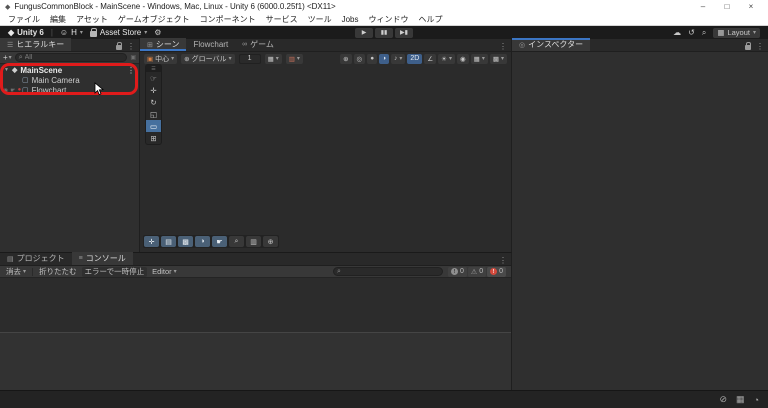 The height and width of the screenshot is (408, 768). Describe the element at coordinates (153, 78) in the screenshot. I see `view-hand-tool: ☞` at that location.